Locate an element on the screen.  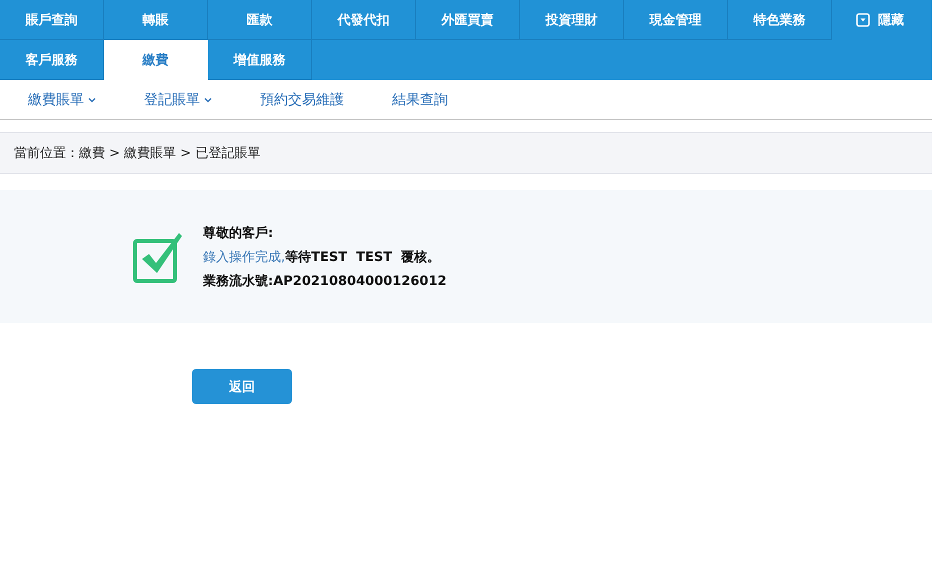
status-text: 錄入操作完成, is located at coordinates (244, 257).